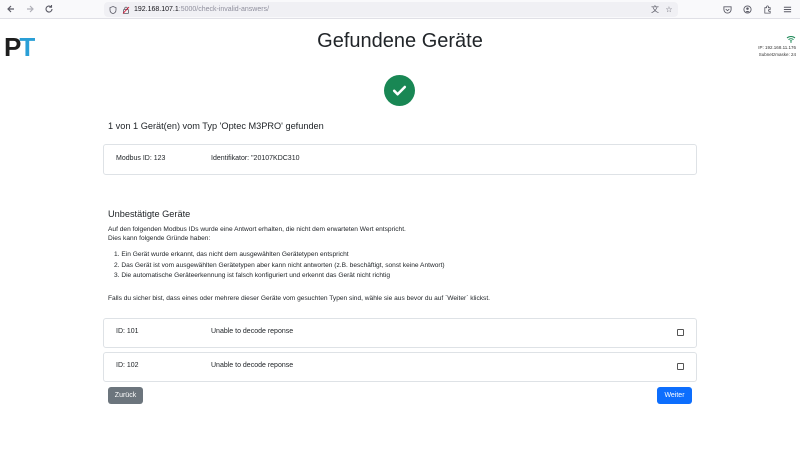 Image resolution: width=800 pixels, height=452 pixels. I want to click on forward-arrow-icon, so click(30, 9).